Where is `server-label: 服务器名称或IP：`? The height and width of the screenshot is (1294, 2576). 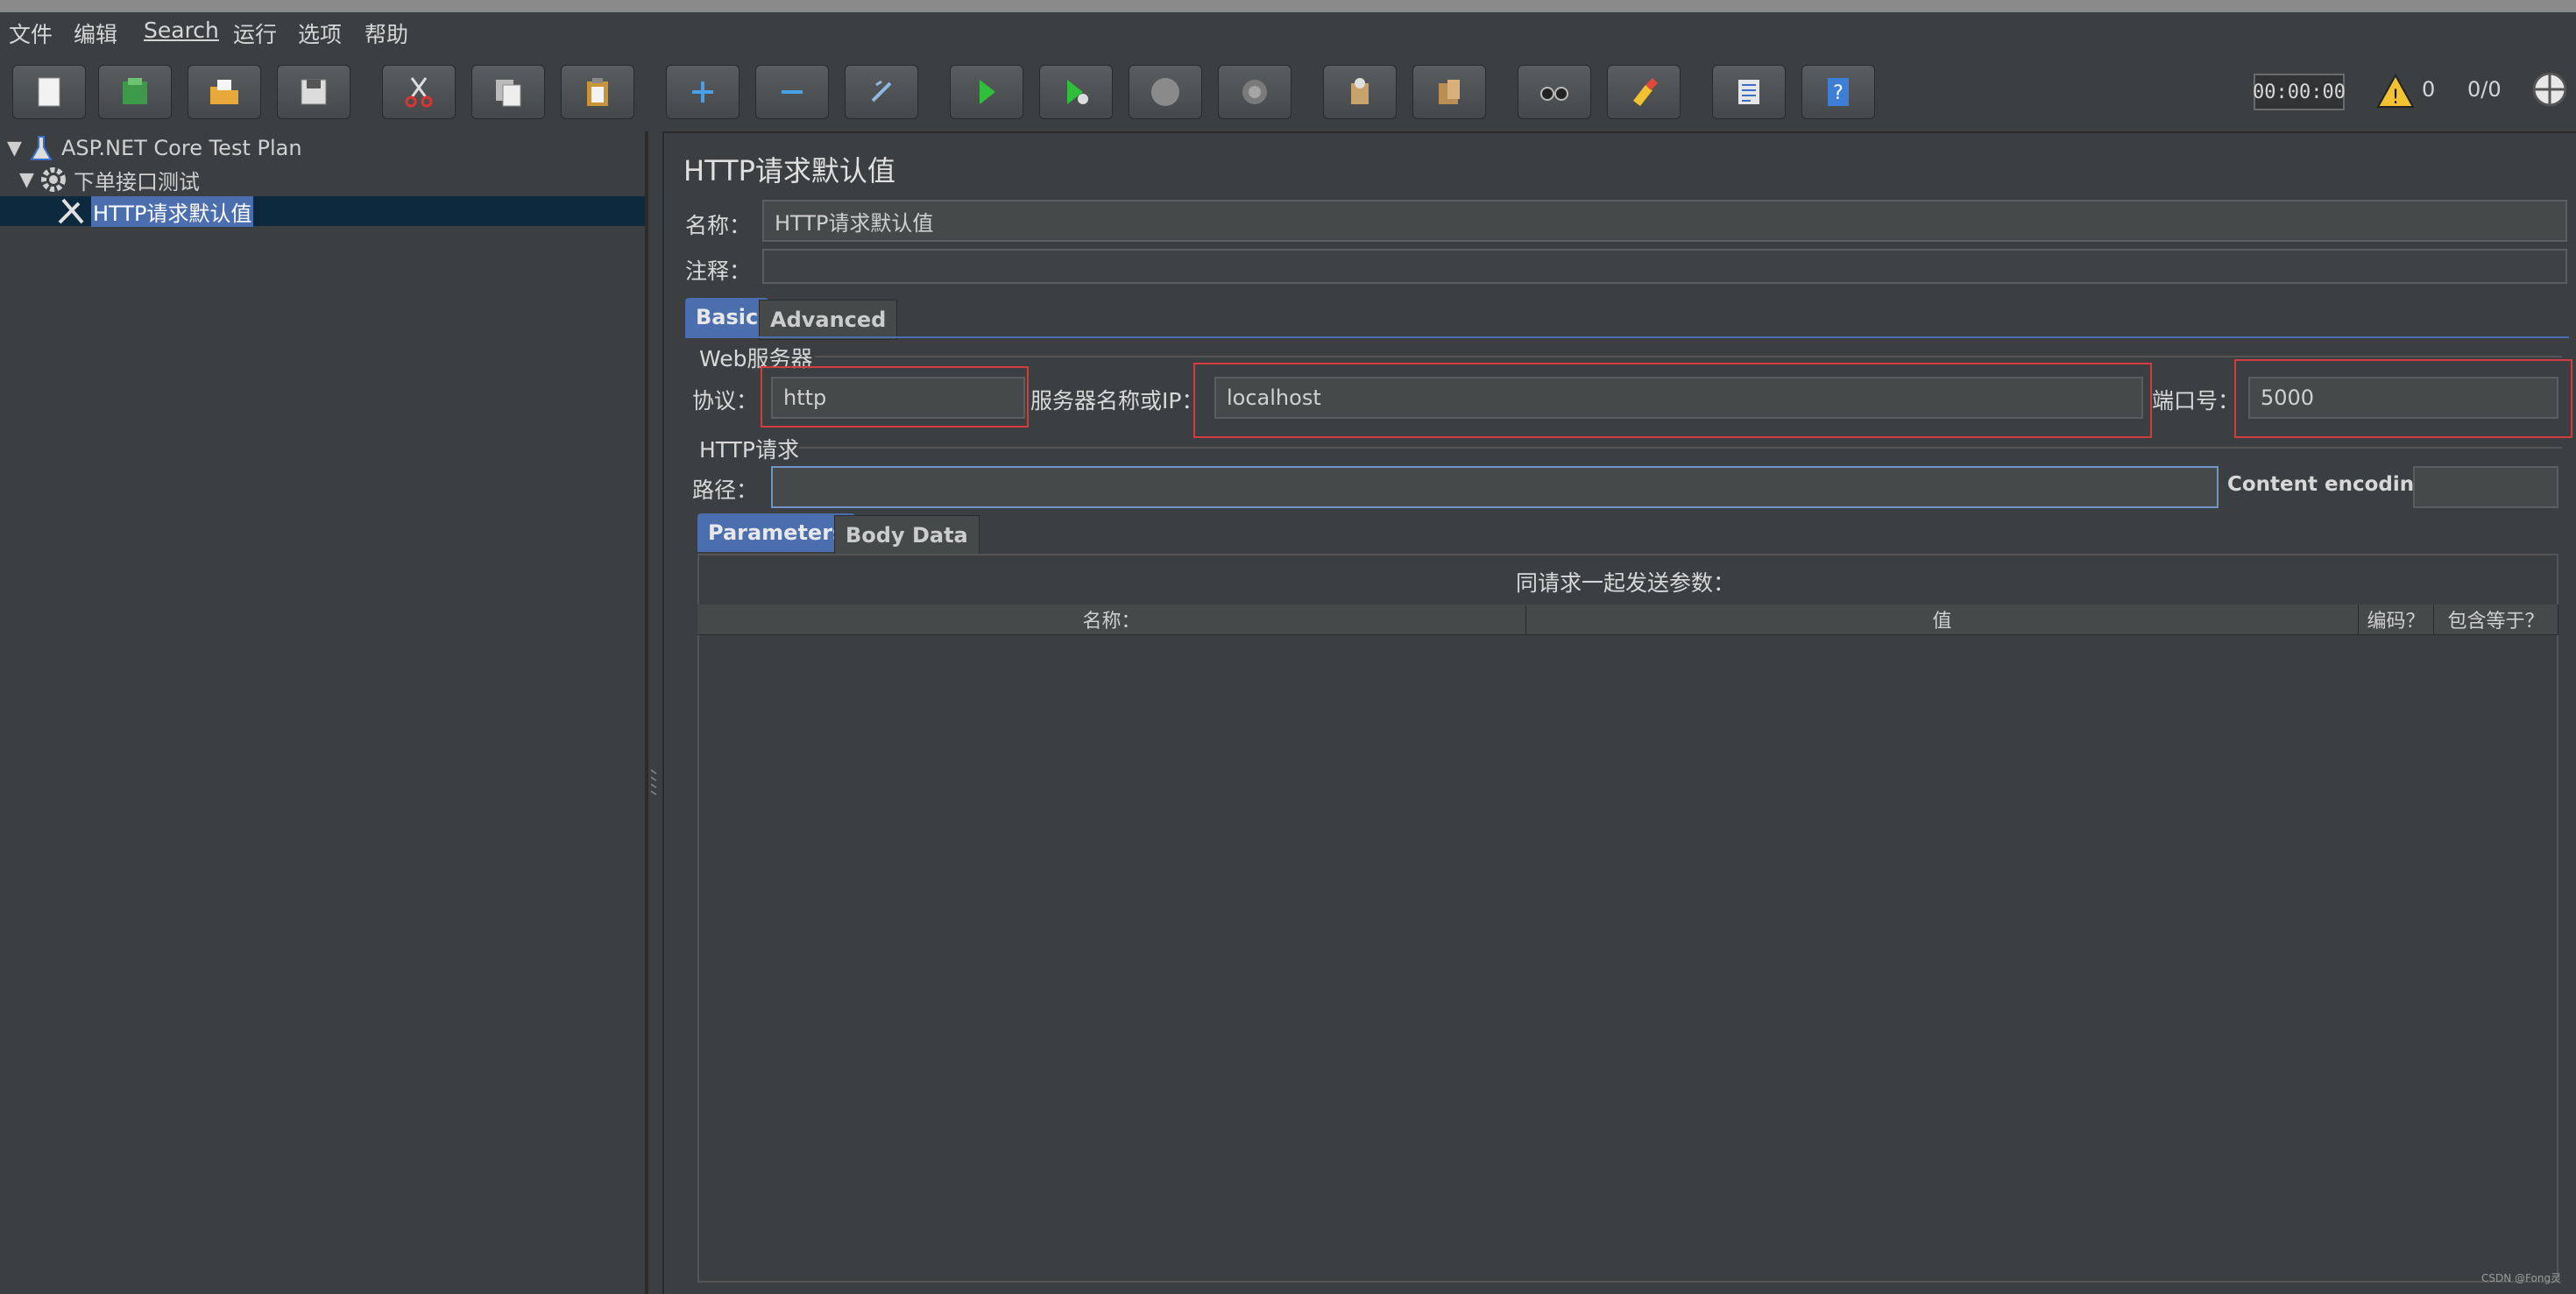 server-label: 服务器名称或IP： is located at coordinates (1117, 401).